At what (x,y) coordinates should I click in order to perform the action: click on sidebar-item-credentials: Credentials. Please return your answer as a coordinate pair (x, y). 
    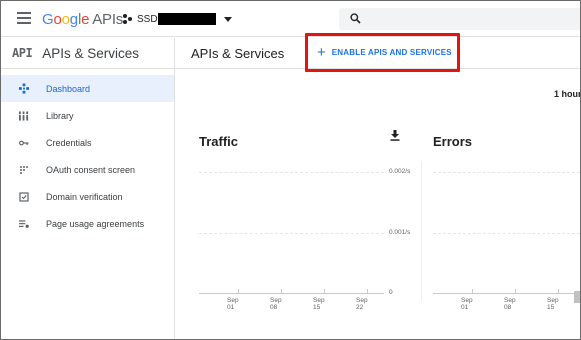
    Looking at the image, I should click on (87, 142).